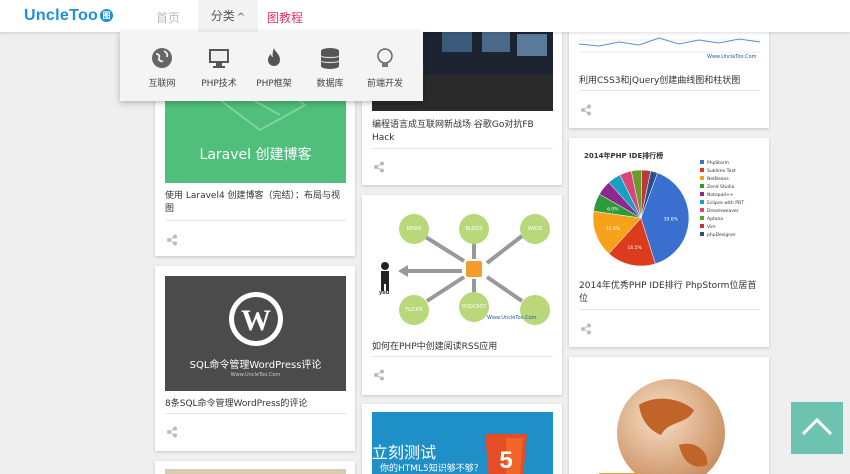 The image size is (850, 474). I want to click on legend-label: NetBeans, so click(718, 179).